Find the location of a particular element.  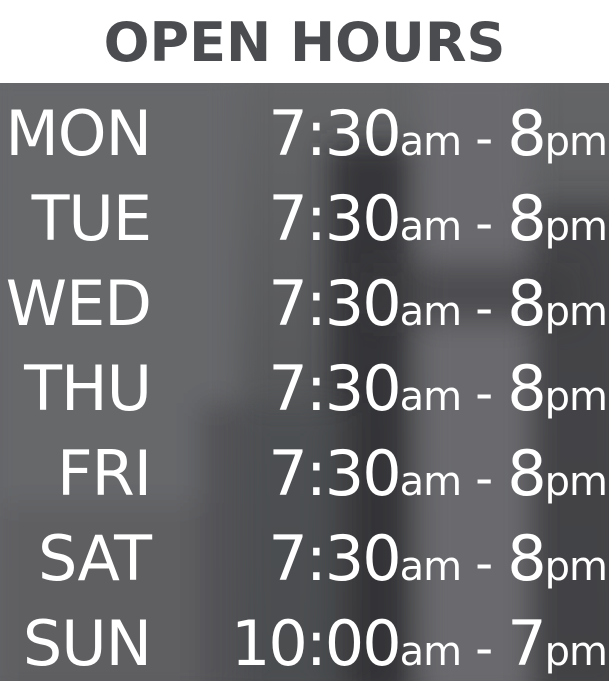

day-label: SUN is located at coordinates (87, 643).